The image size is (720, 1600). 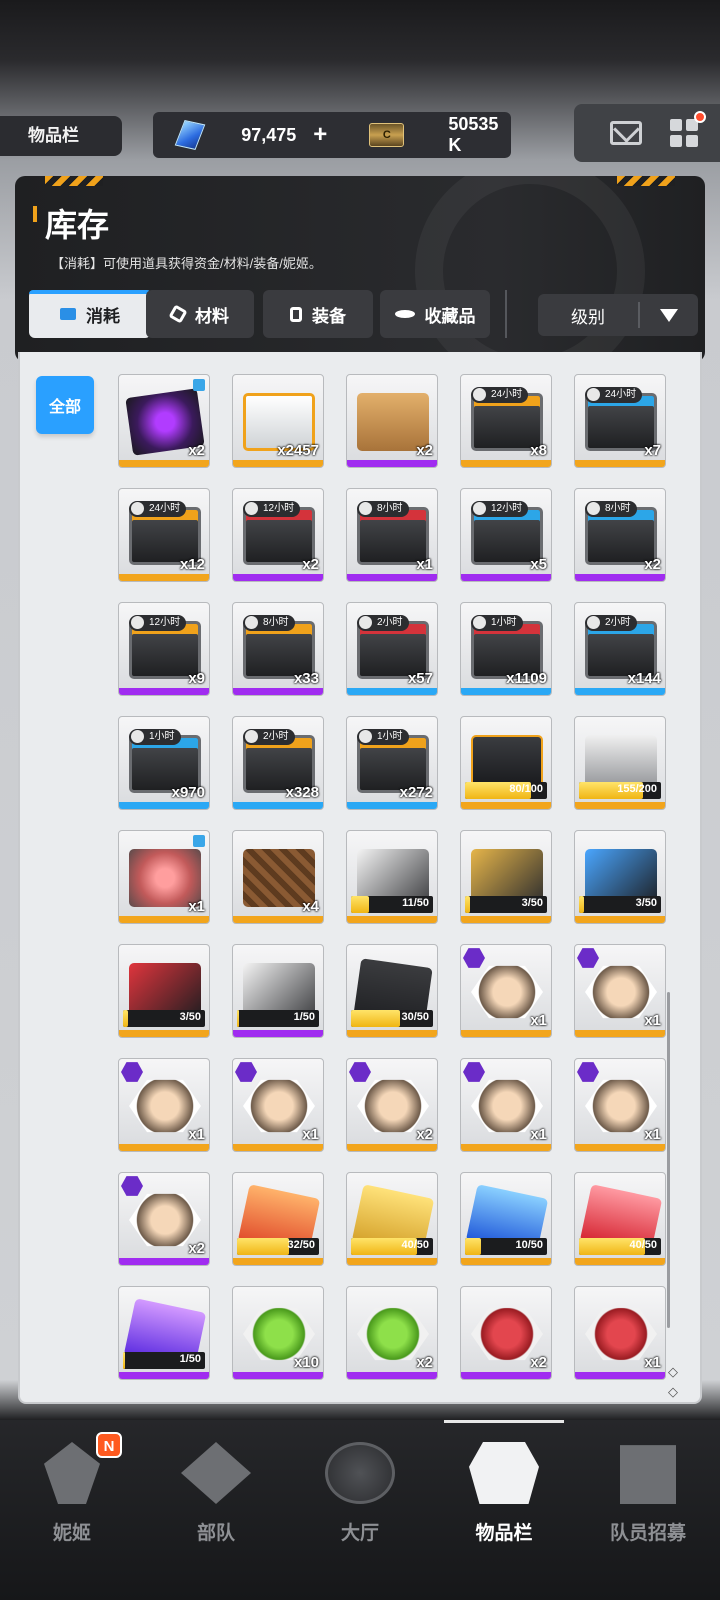 I want to click on inventory-item: 12小时 x2, so click(x=278, y=535).